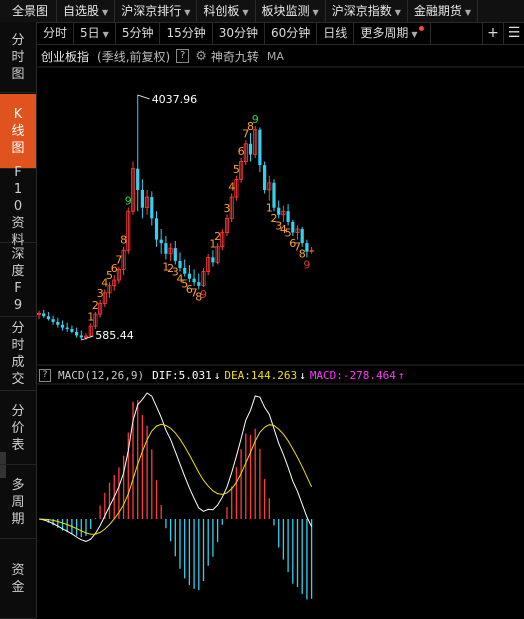 This screenshot has height=619, width=524. I want to click on low-price-label: 585.44, so click(114, 335).